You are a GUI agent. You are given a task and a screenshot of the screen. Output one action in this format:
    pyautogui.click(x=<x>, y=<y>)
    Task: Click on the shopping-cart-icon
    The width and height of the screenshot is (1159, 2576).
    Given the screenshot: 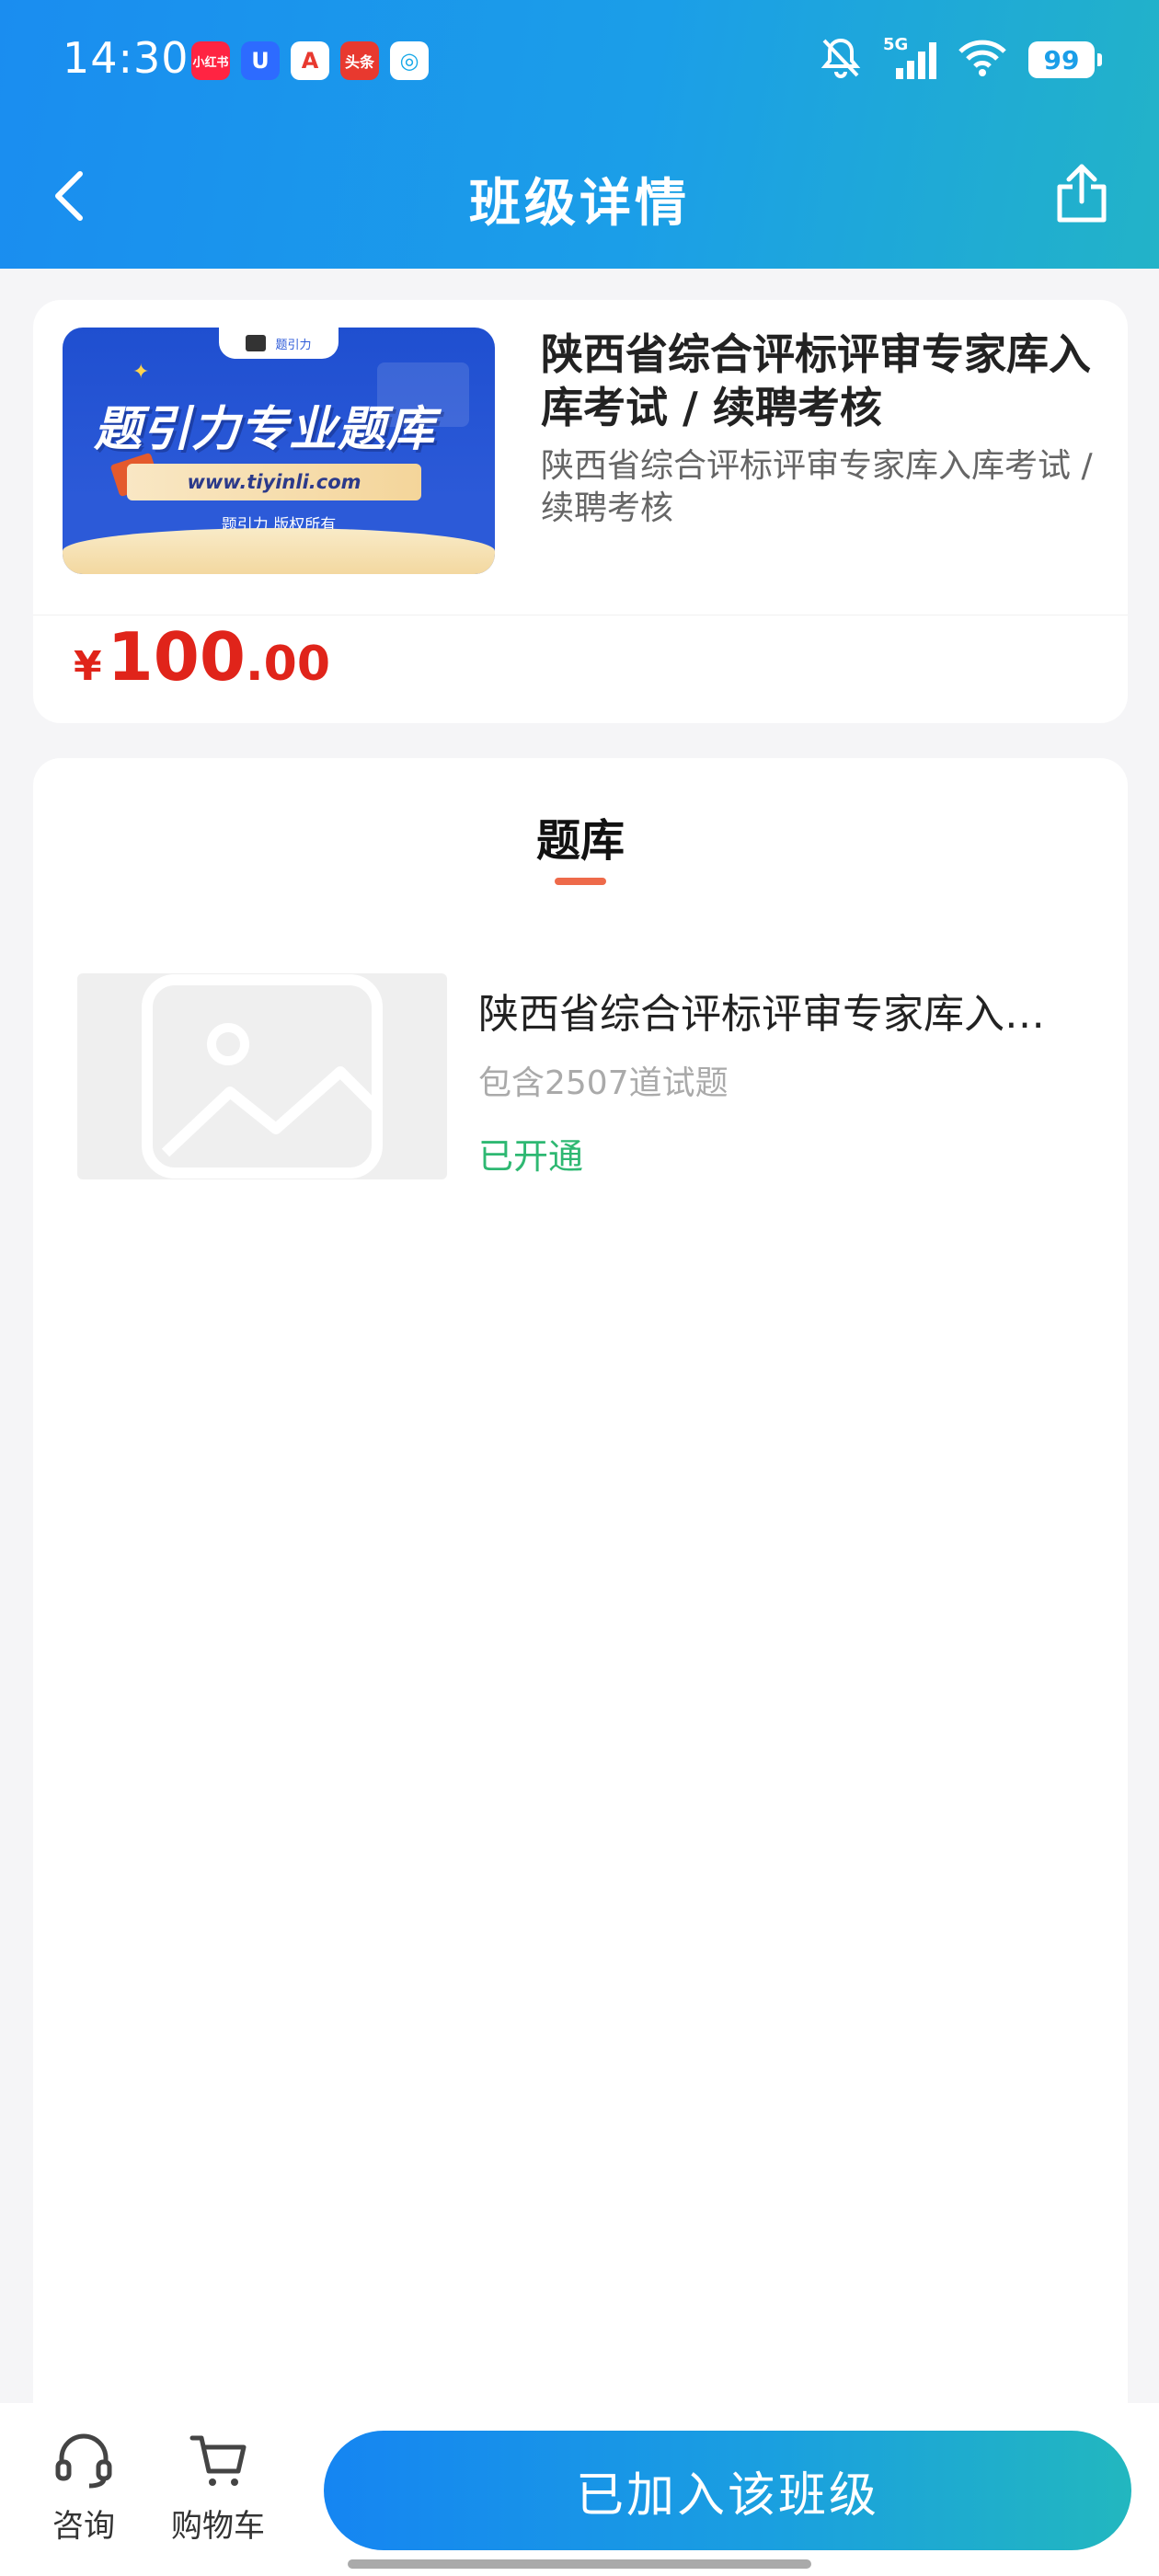 What is the action you would take?
    pyautogui.click(x=218, y=2460)
    